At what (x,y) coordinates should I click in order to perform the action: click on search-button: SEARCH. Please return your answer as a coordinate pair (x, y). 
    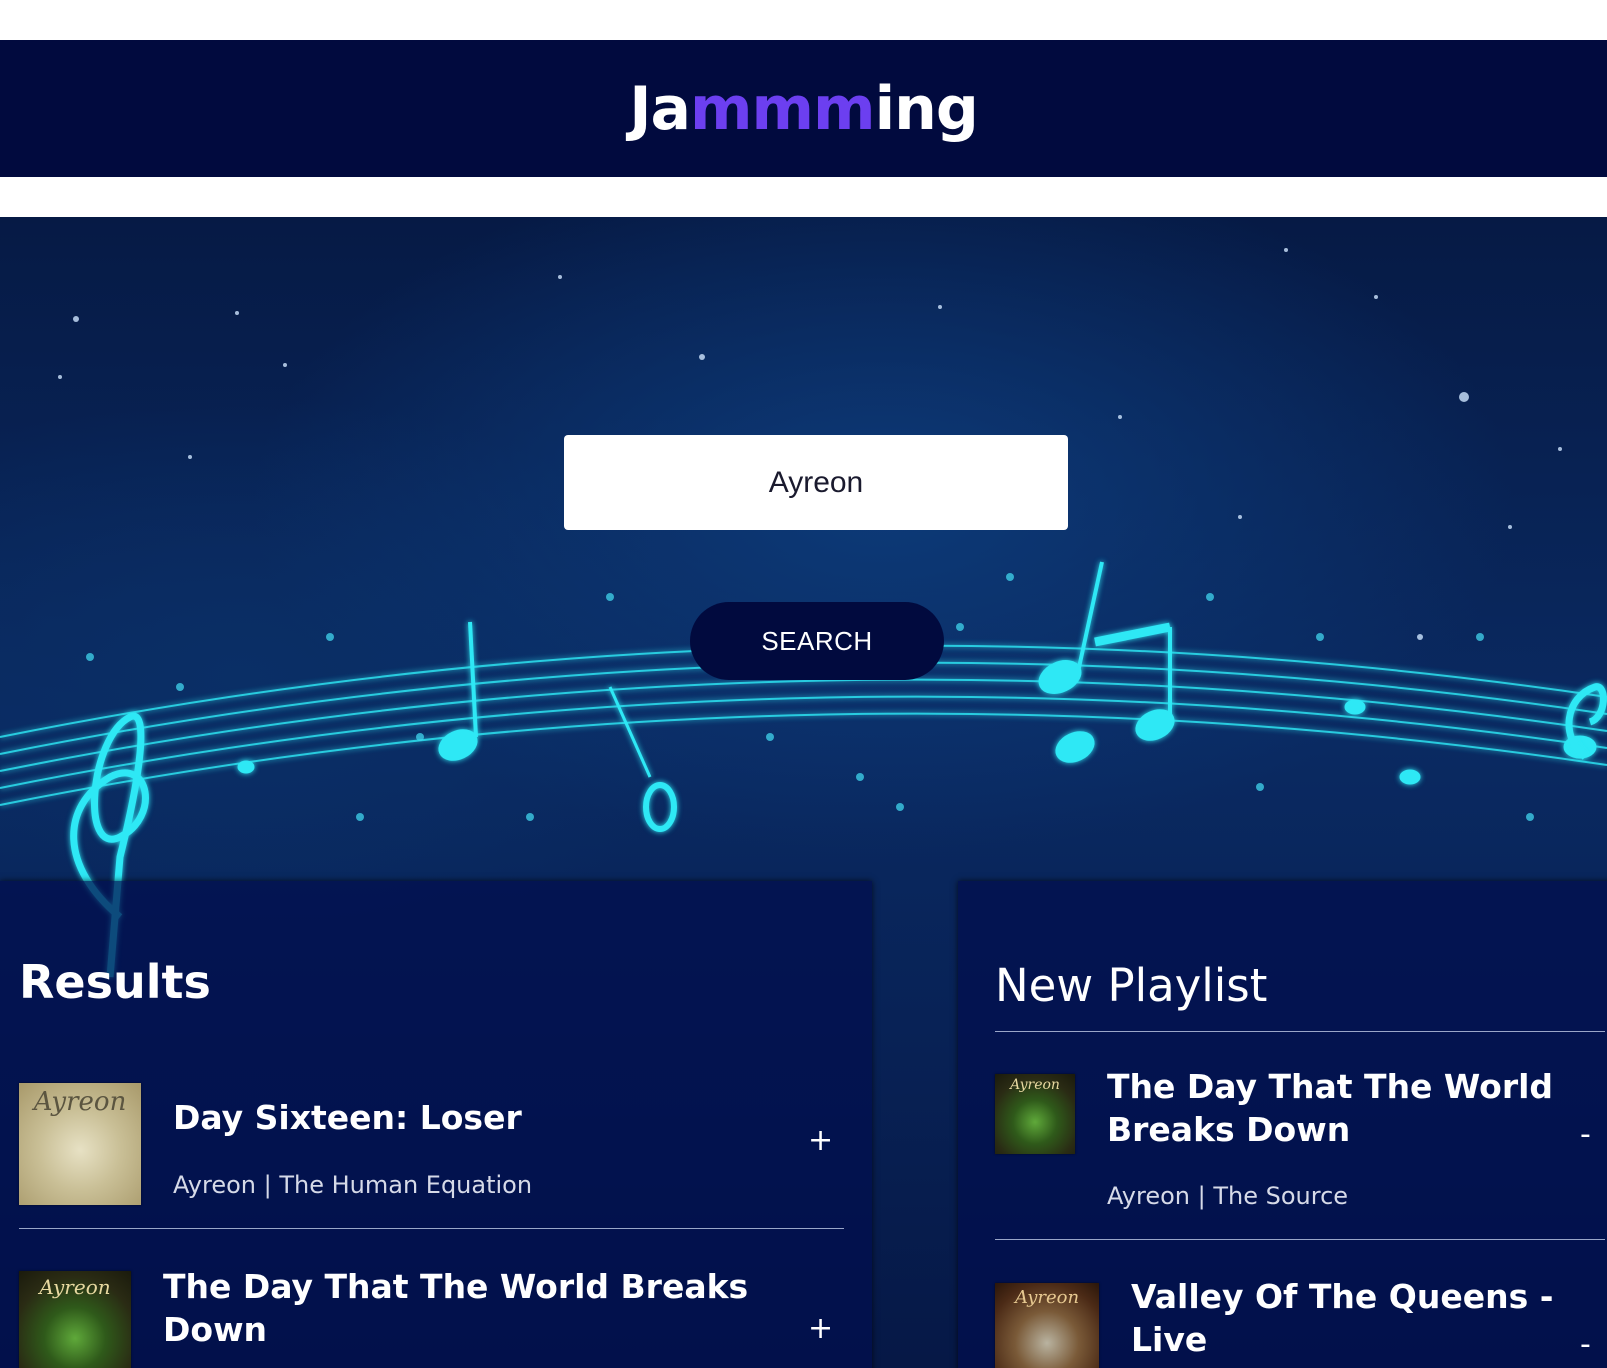
    Looking at the image, I should click on (817, 641).